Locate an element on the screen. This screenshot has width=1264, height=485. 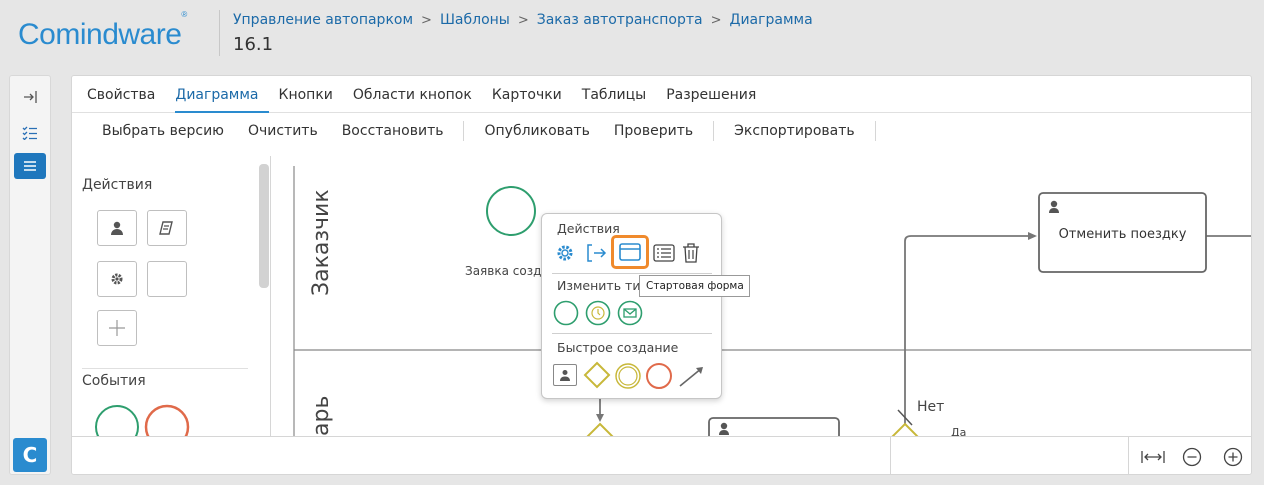
validate-button: Проверить is located at coordinates (653, 131).